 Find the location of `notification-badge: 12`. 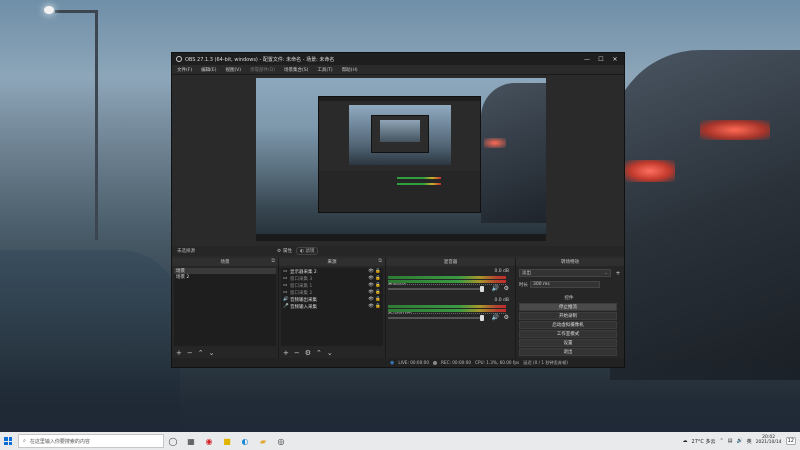

notification-badge: 12 is located at coordinates (790, 441).